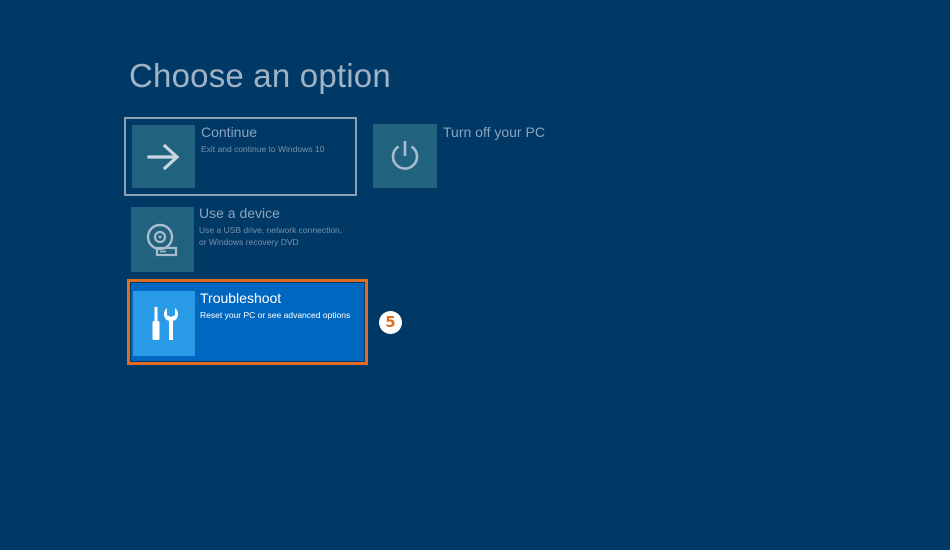 The width and height of the screenshot is (950, 550). What do you see at coordinates (390, 322) in the screenshot?
I see `step-number-badge: 5` at bounding box center [390, 322].